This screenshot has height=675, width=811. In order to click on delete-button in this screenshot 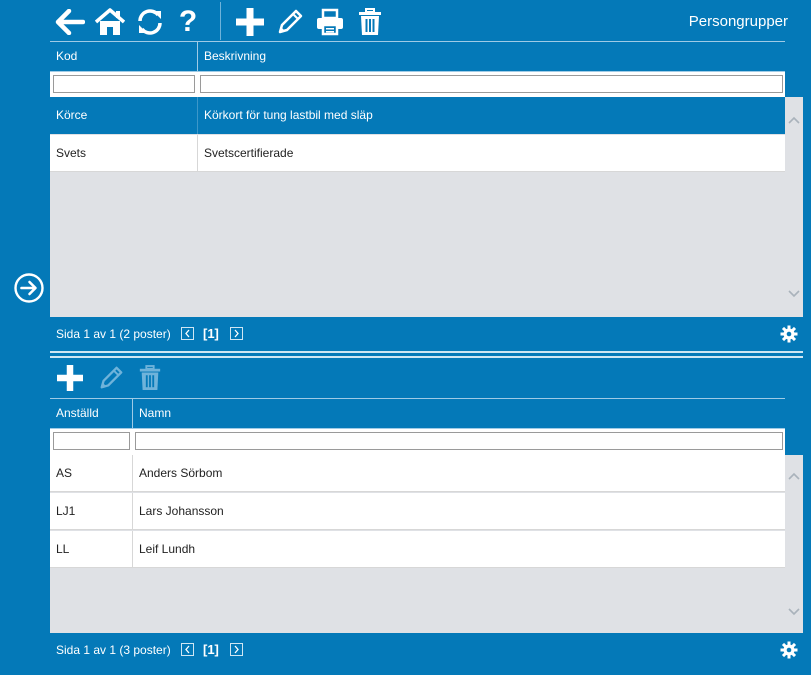, I will do `click(370, 22)`.